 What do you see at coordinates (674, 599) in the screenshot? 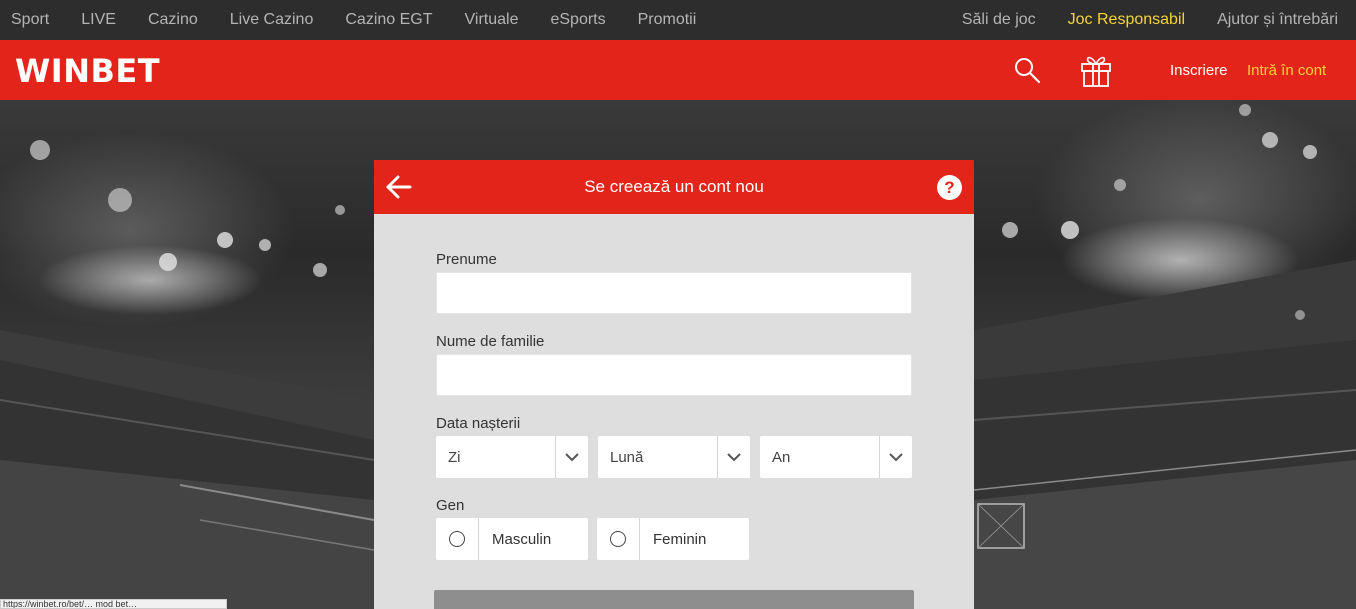
I see `continue-button` at bounding box center [674, 599].